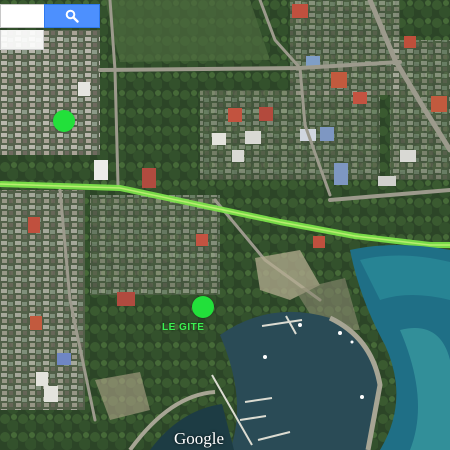 The width and height of the screenshot is (450, 450). I want to click on search-icon, so click(72, 16).